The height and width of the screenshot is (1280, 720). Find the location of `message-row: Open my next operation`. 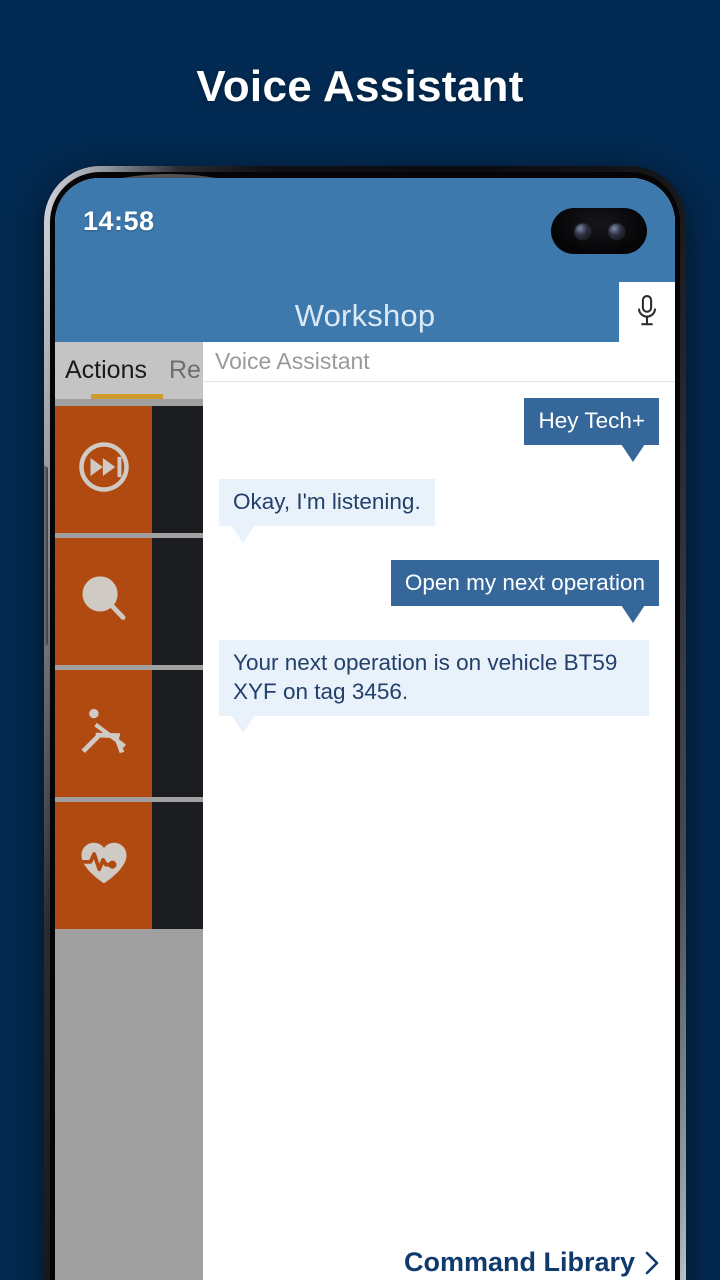

message-row: Open my next operation is located at coordinates (439, 591).